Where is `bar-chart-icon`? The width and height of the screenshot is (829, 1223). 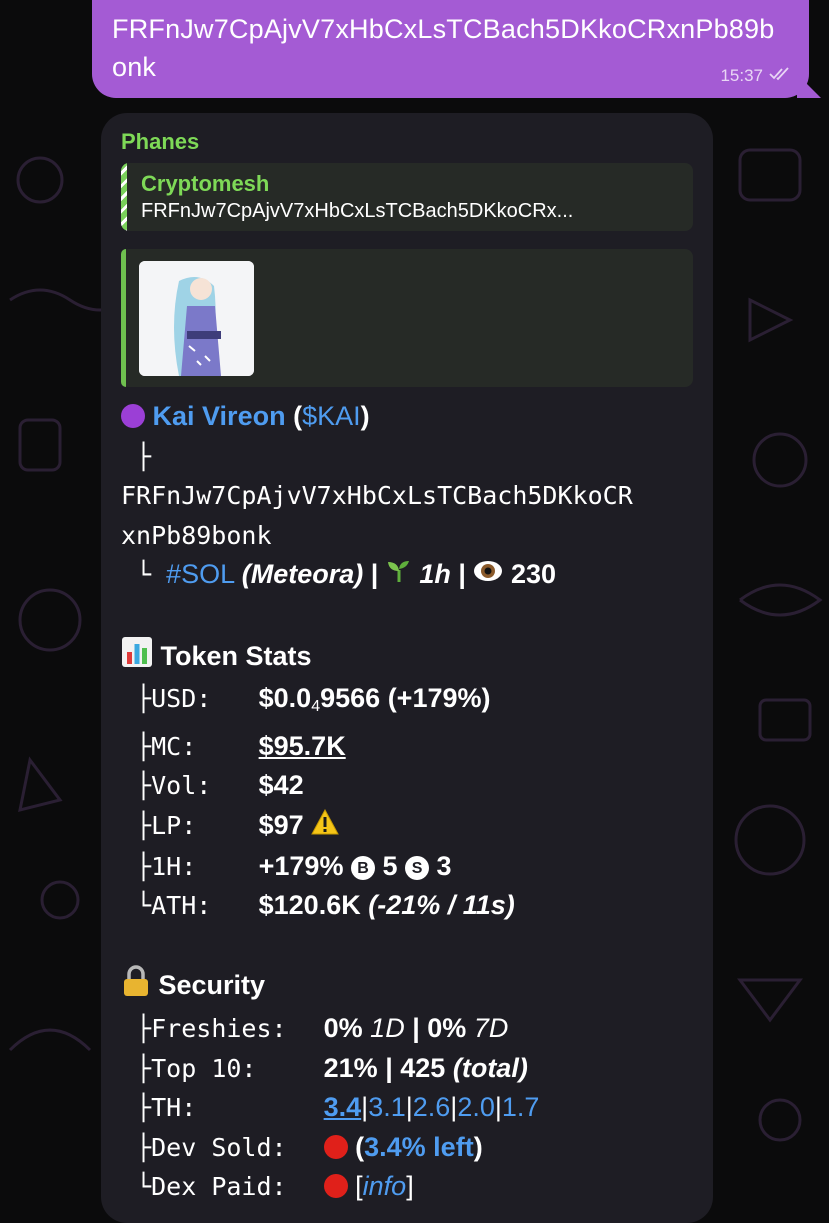
bar-chart-icon is located at coordinates (137, 658).